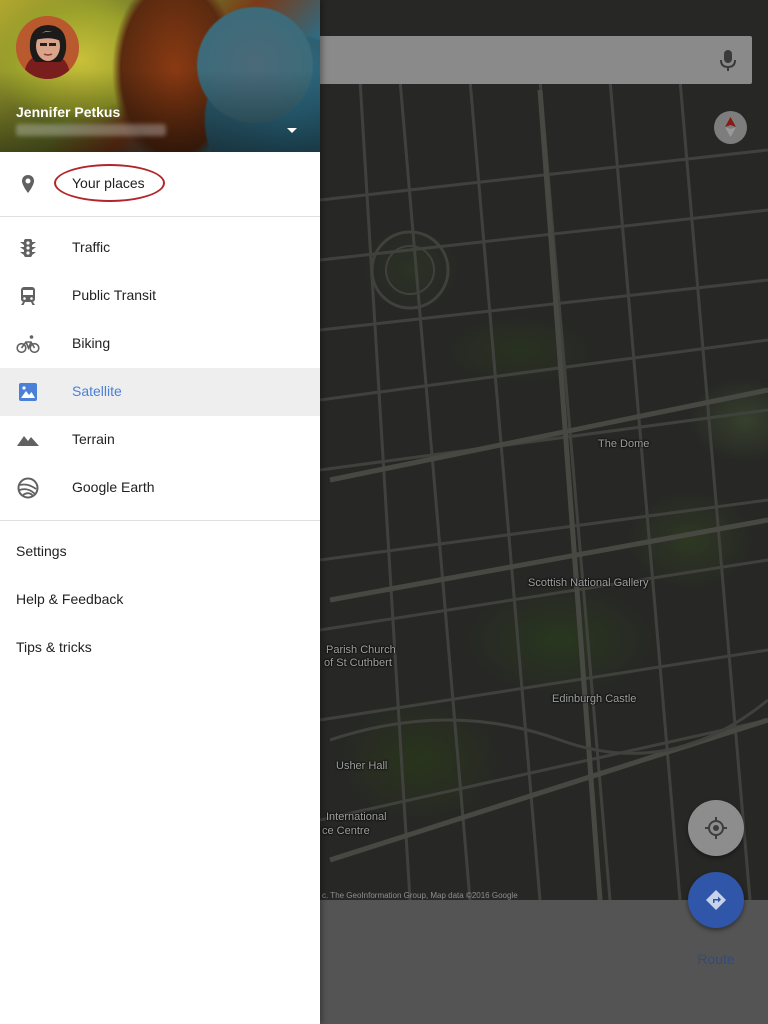 Image resolution: width=768 pixels, height=1024 pixels. What do you see at coordinates (28, 296) in the screenshot?
I see `train-icon` at bounding box center [28, 296].